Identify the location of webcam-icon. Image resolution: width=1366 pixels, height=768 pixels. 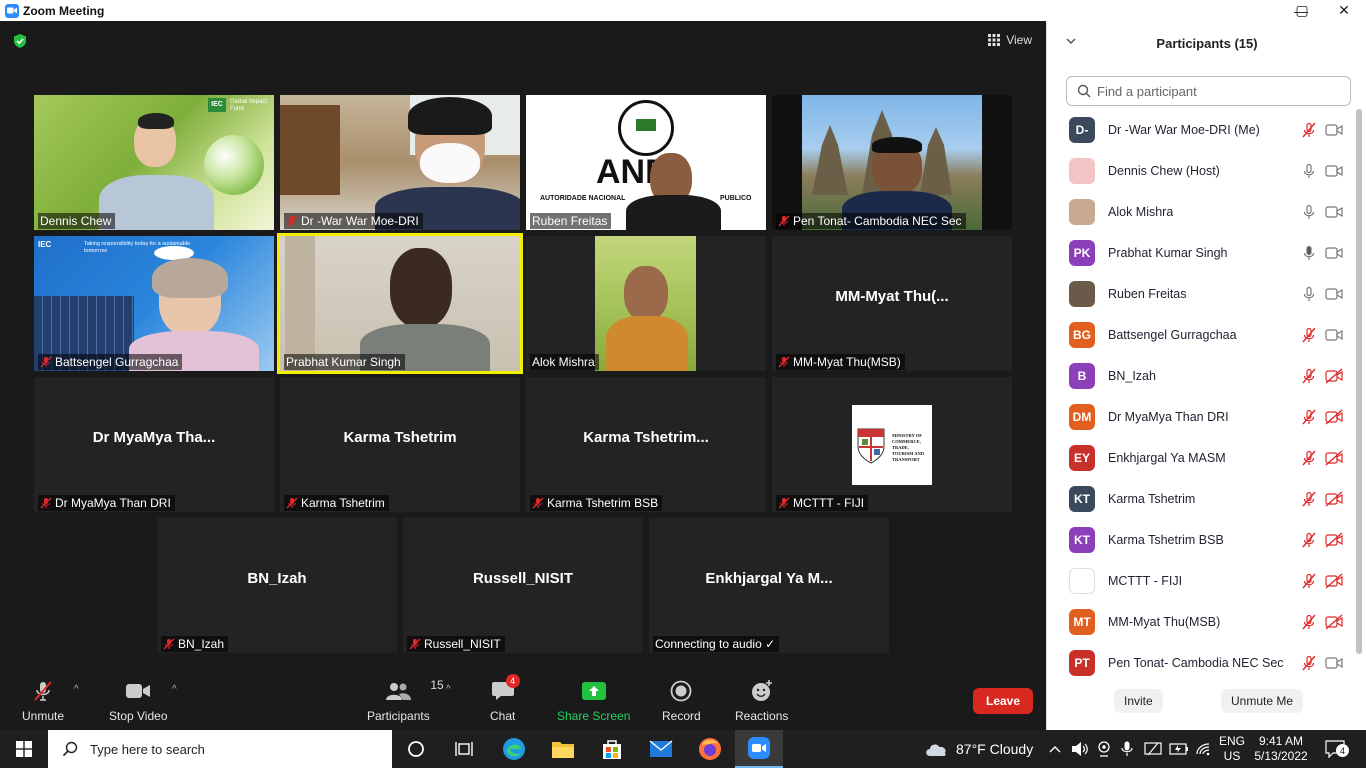
(1104, 749).